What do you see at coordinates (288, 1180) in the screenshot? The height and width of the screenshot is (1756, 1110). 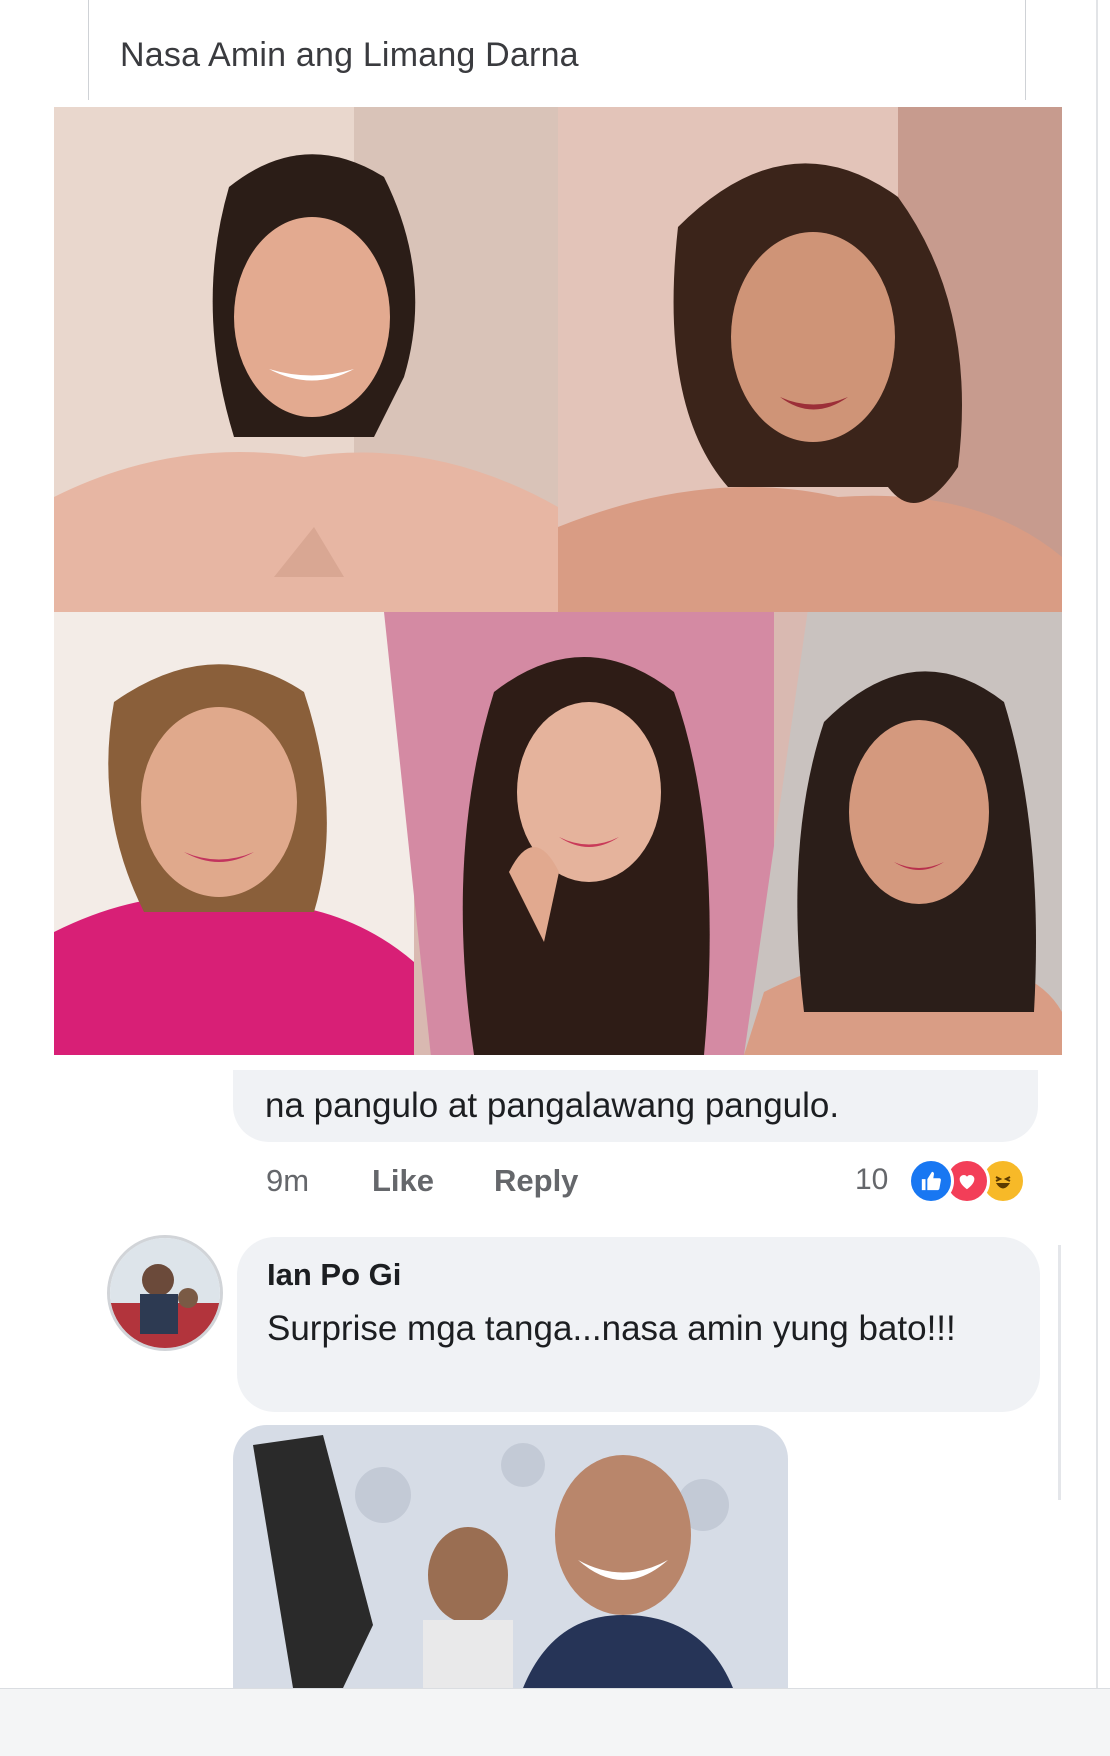 I see `comment-timestamp: 9m` at bounding box center [288, 1180].